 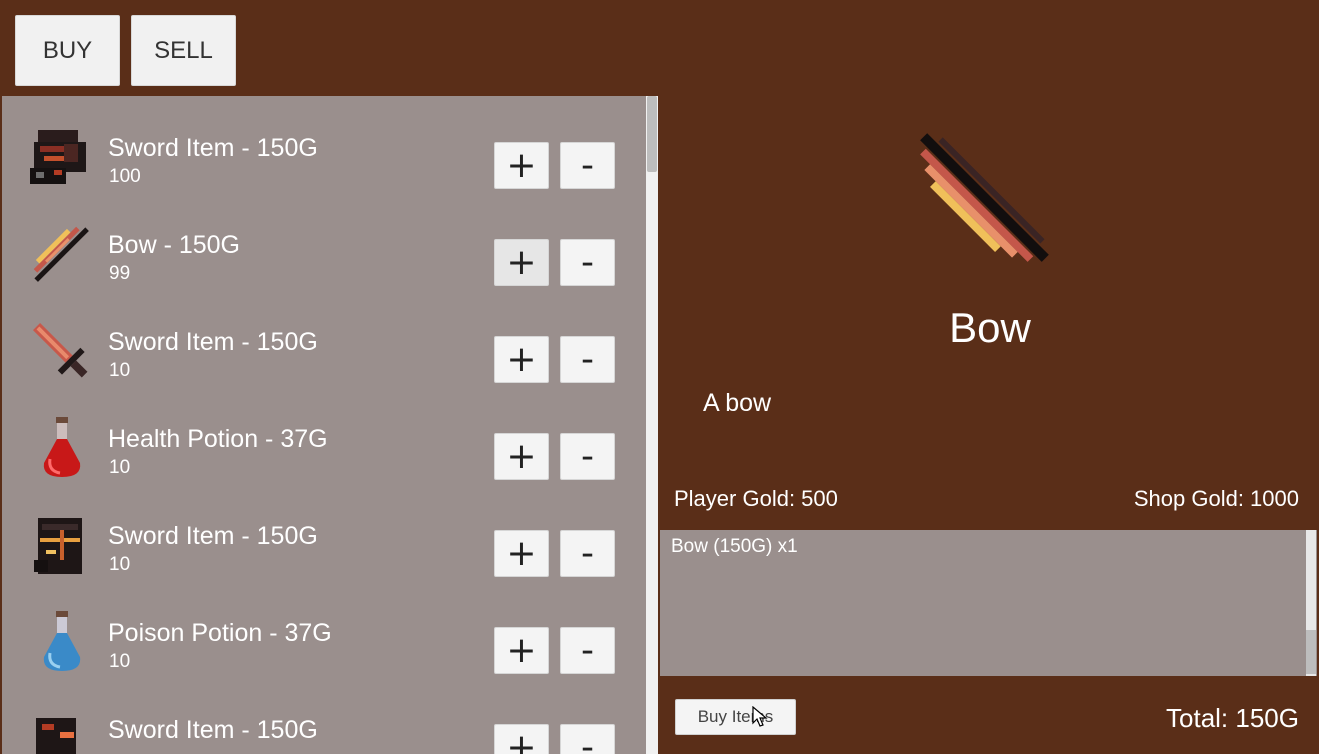 What do you see at coordinates (737, 403) in the screenshot?
I see `selected-item-description: A bow` at bounding box center [737, 403].